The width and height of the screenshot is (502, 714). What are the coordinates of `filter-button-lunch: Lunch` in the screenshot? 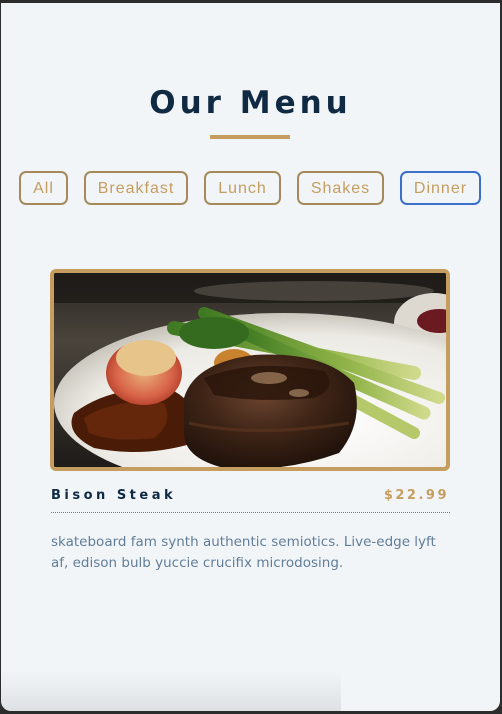 It's located at (242, 188).